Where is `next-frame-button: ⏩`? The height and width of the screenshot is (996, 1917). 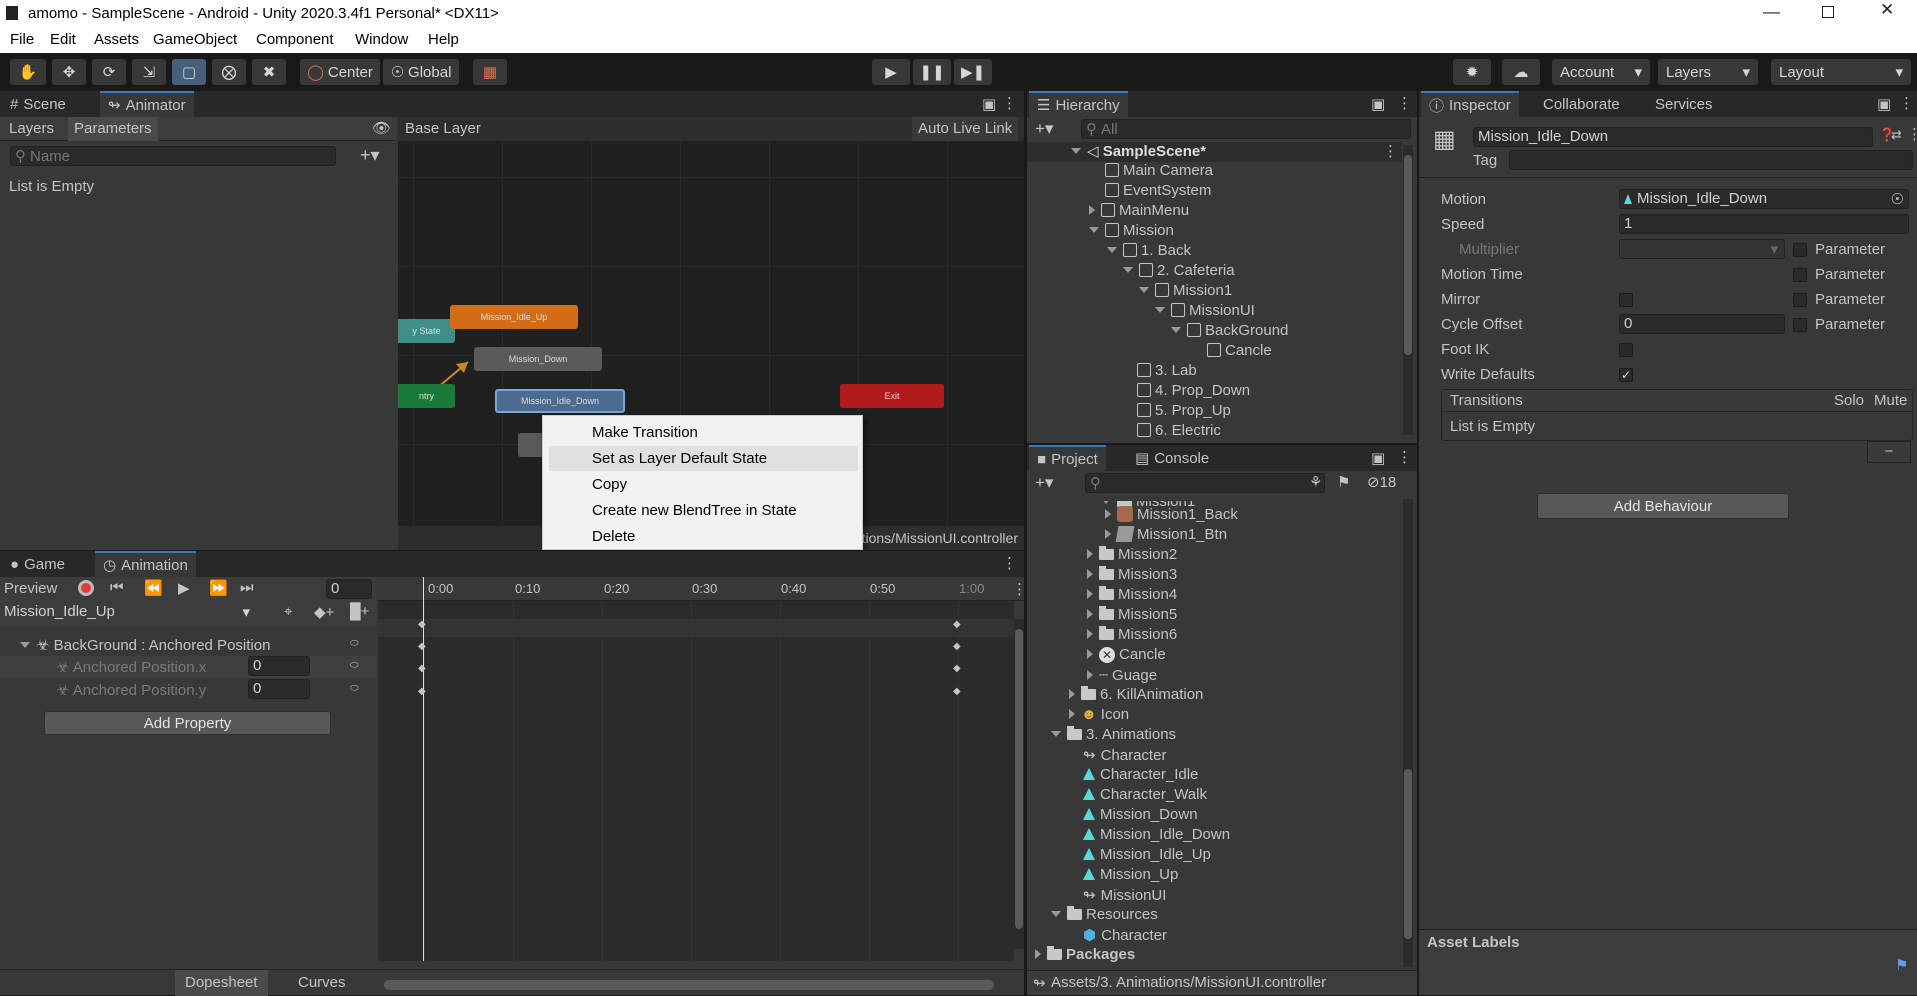
next-frame-button: ⏩ is located at coordinates (218, 588).